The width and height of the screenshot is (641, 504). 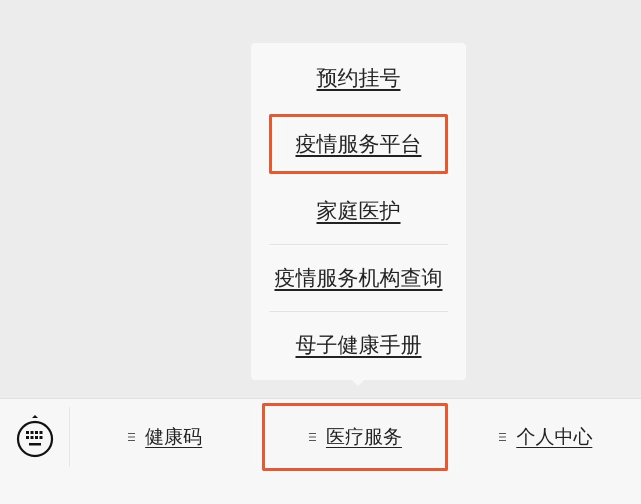 What do you see at coordinates (358, 210) in the screenshot?
I see `submenu-item: 家庭医护` at bounding box center [358, 210].